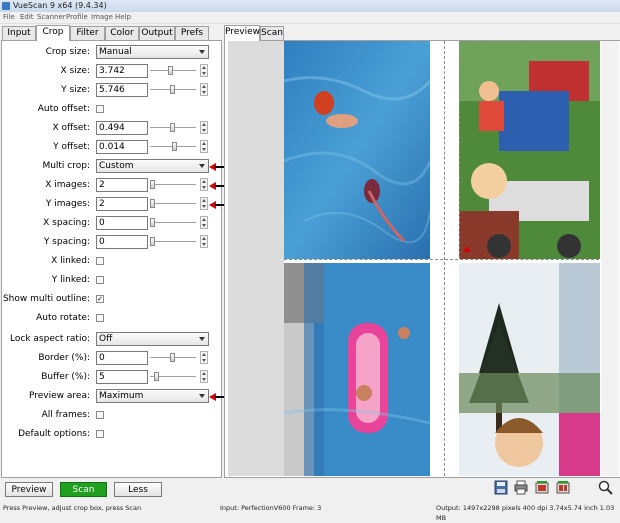 This screenshot has height=523, width=620. Describe the element at coordinates (9, 17) in the screenshot. I see `menu-file: File` at that location.